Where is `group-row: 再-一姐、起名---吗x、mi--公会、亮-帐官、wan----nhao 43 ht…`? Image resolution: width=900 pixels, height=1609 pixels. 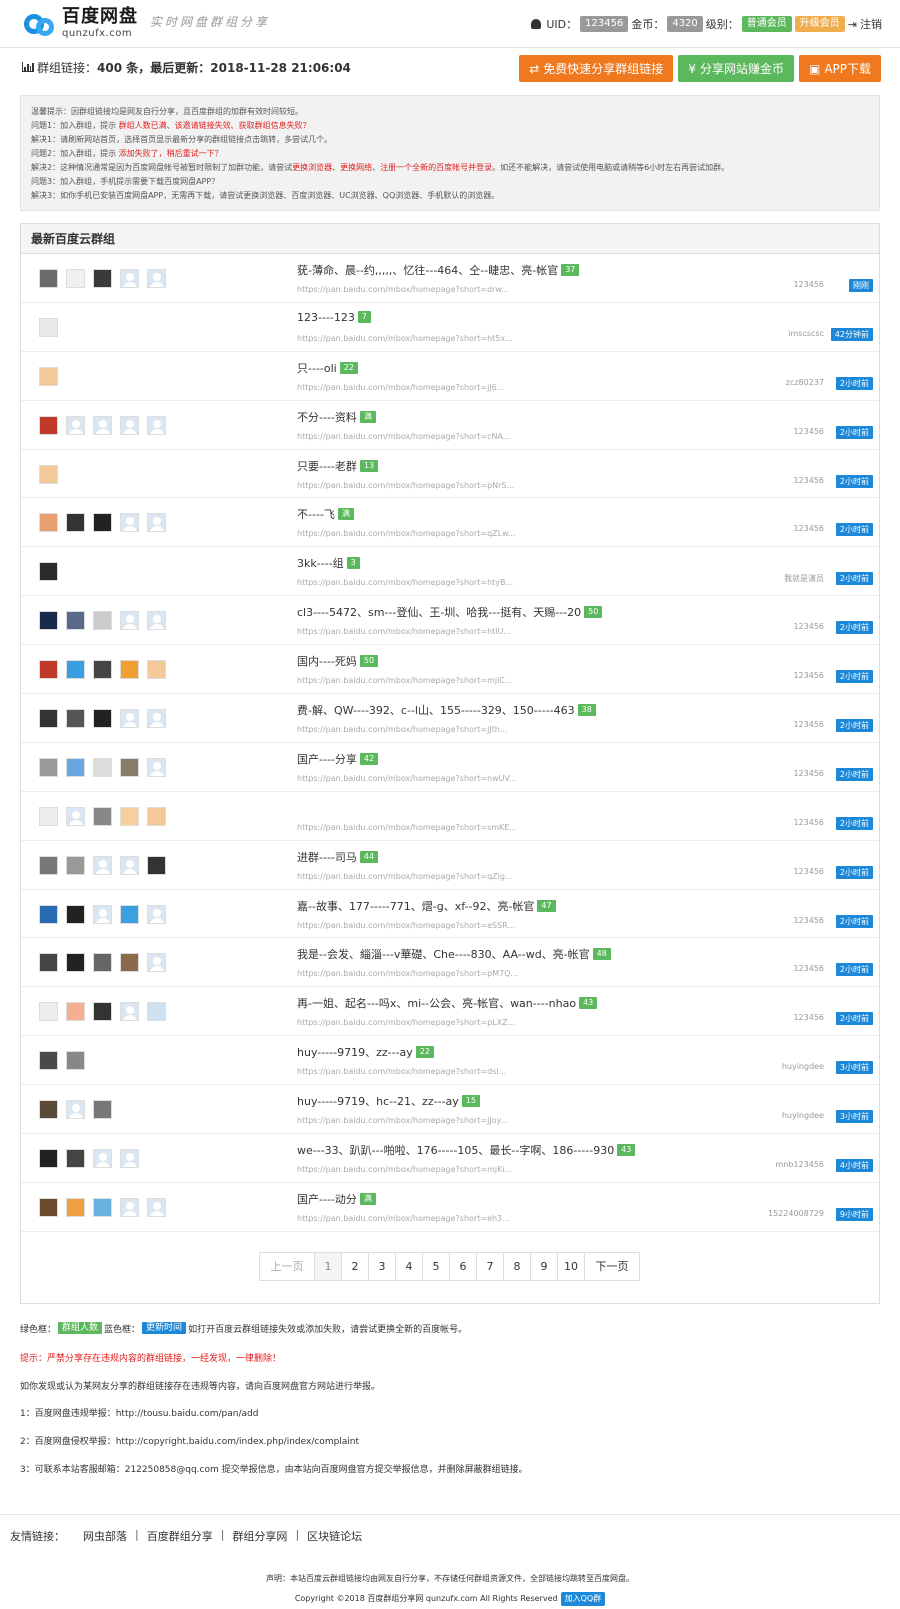 group-row: 再-一姐、起名---吗x、mi--公会、亮-帐官、wan----nhao 43 ht… is located at coordinates (450, 1012).